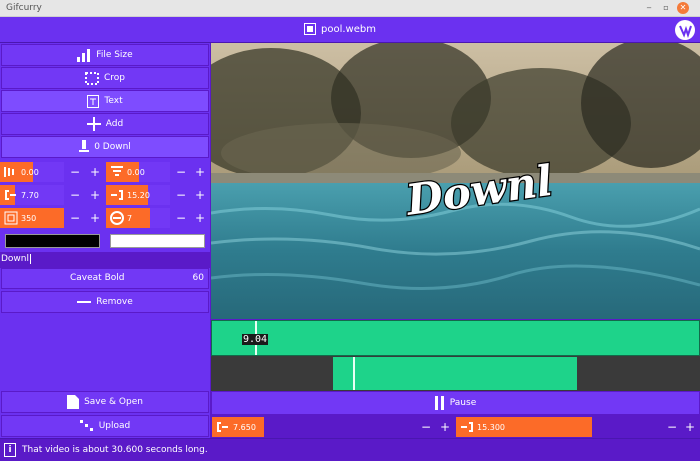 This screenshot has width=700, height=461. I want to click on text-end-field: 15.20, so click(138, 195).